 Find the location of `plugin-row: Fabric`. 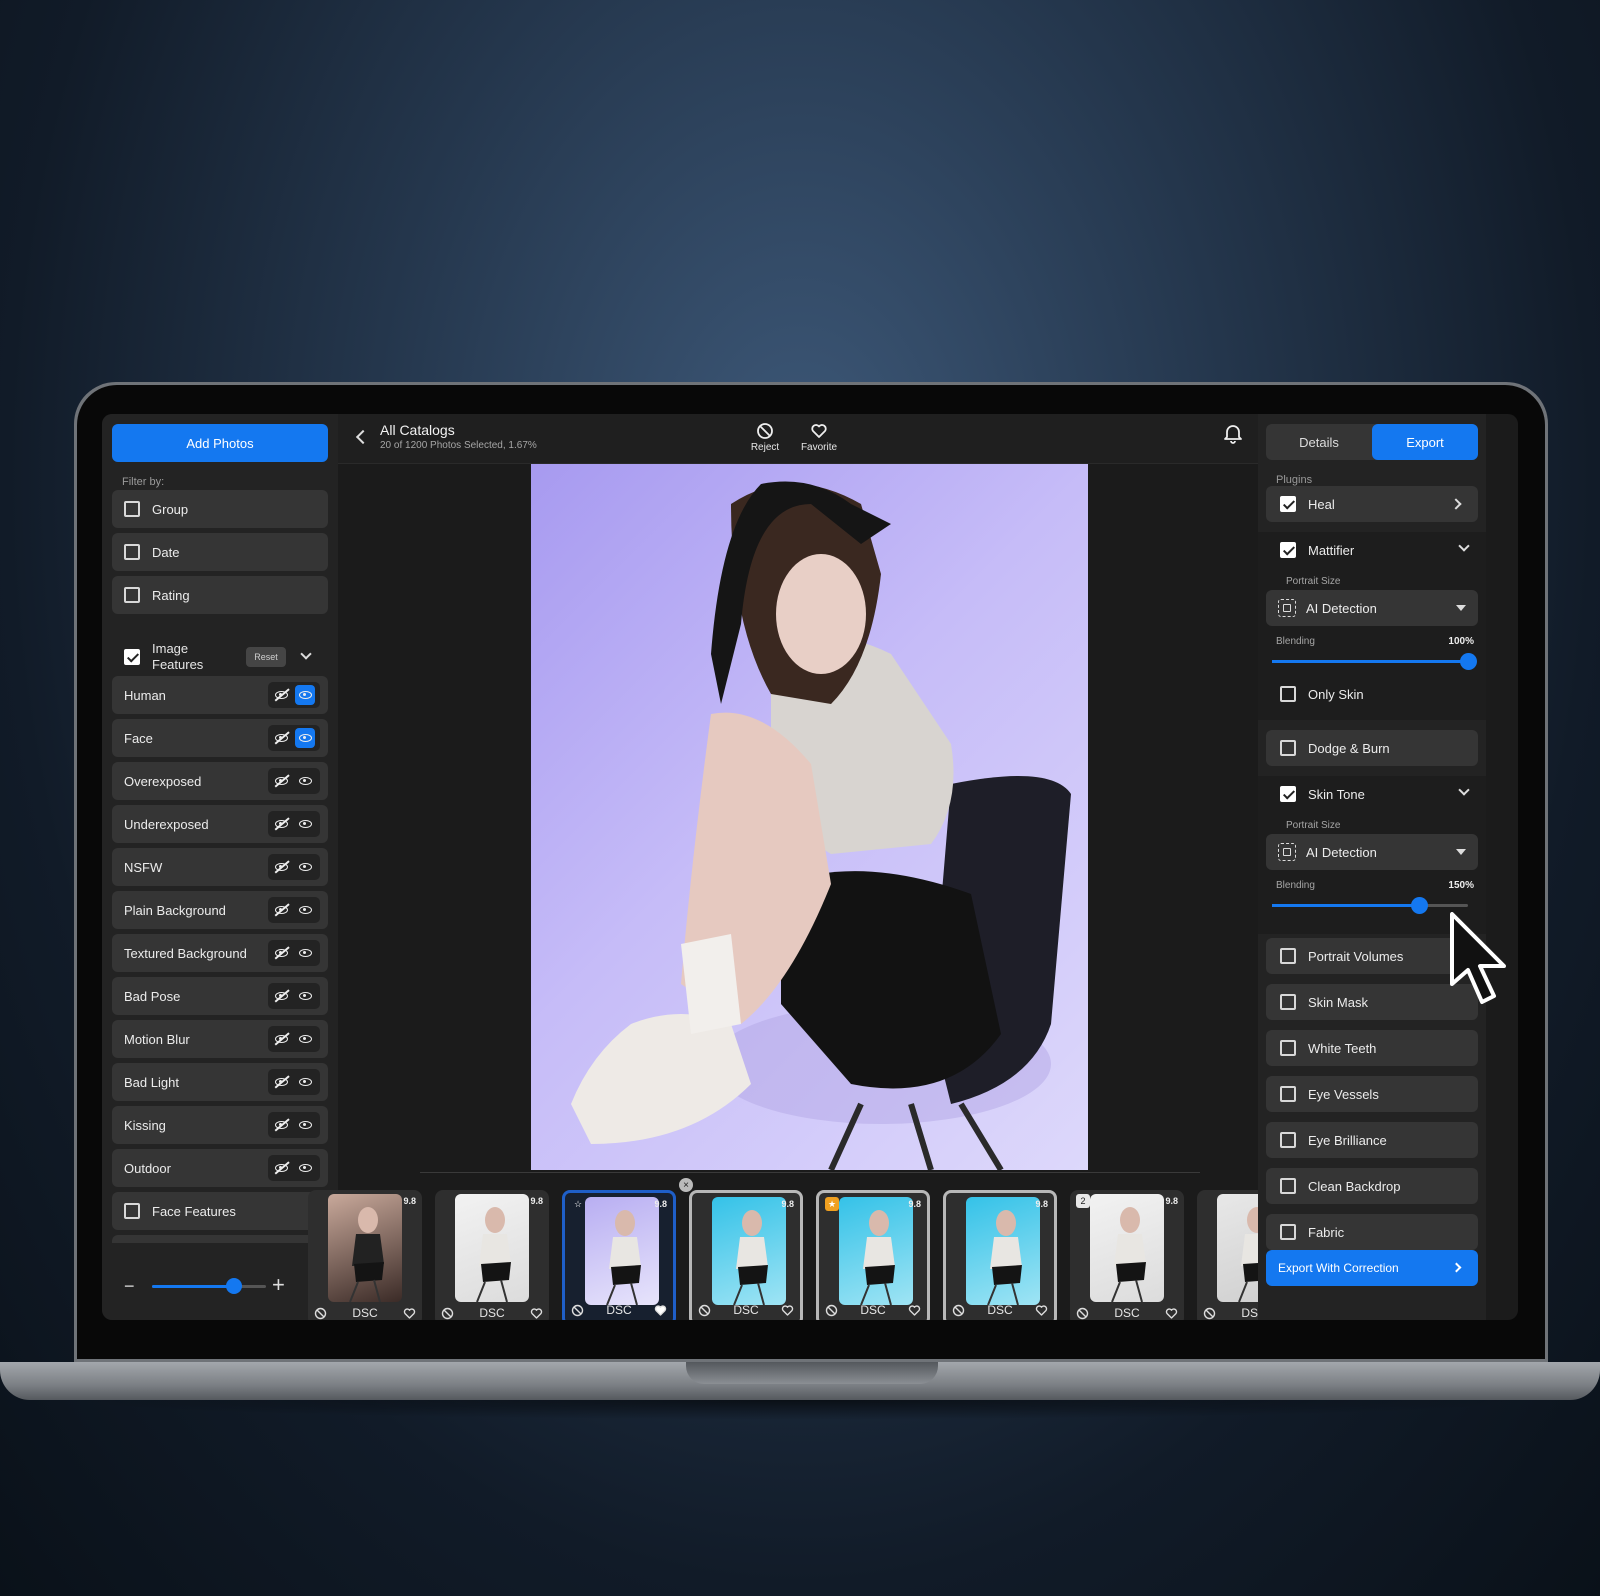

plugin-row: Fabric is located at coordinates (1372, 1232).